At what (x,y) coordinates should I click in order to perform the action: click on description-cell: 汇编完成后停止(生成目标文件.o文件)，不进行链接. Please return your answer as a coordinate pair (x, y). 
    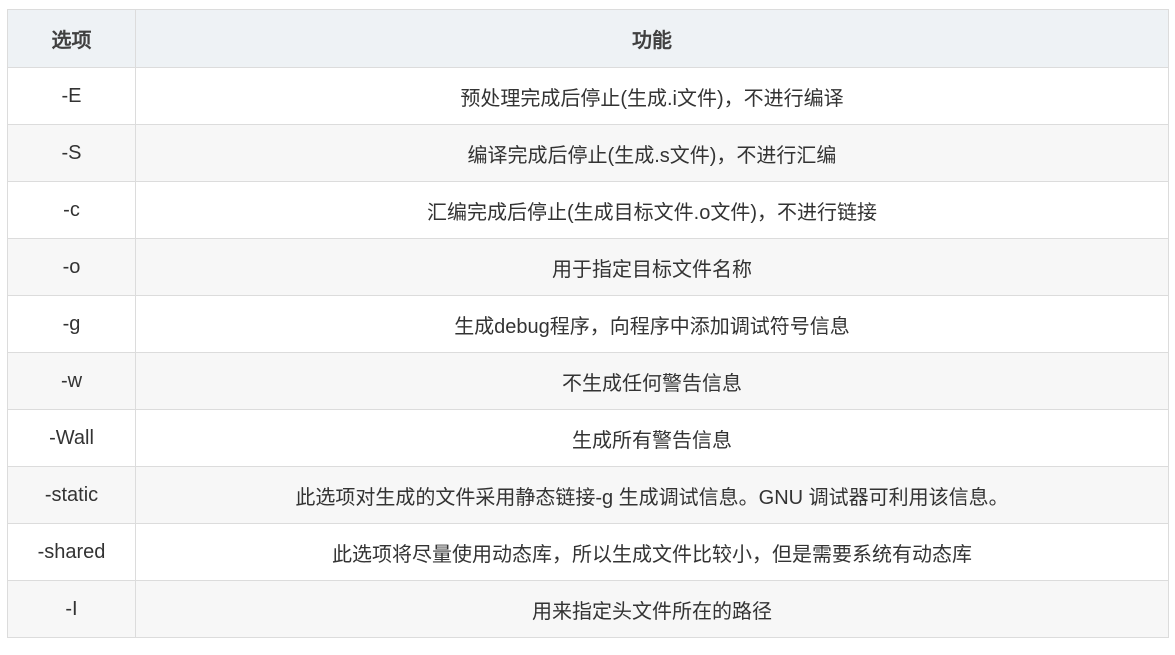
    Looking at the image, I should click on (652, 210).